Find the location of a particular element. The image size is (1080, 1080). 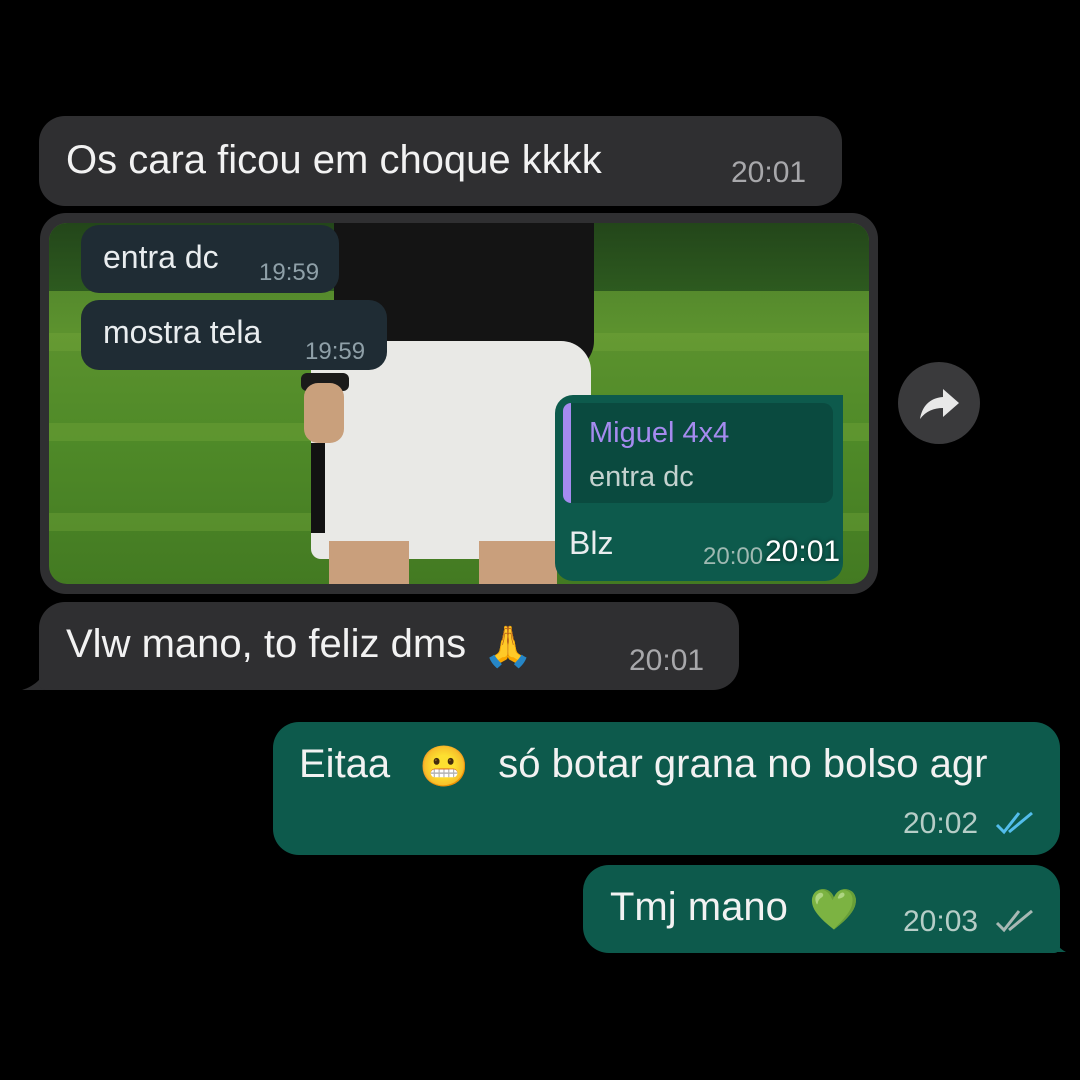

quote-text: entra dc is located at coordinates (641, 477).